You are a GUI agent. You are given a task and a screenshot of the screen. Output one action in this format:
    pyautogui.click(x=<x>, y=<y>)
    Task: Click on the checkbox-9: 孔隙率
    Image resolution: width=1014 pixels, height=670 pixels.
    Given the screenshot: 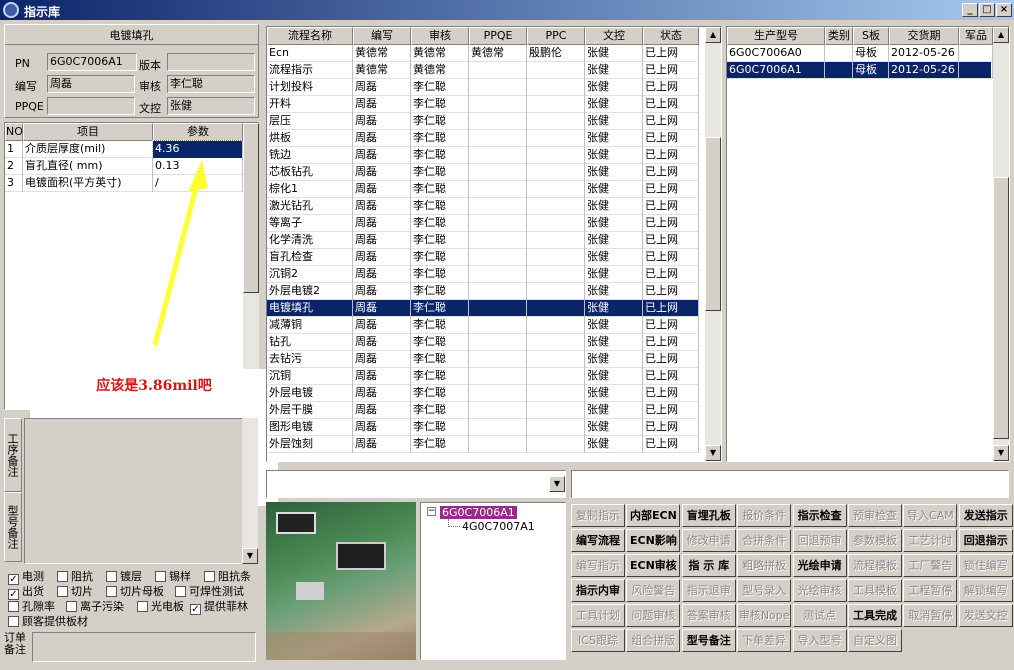 What is the action you would take?
    pyautogui.click(x=31, y=607)
    